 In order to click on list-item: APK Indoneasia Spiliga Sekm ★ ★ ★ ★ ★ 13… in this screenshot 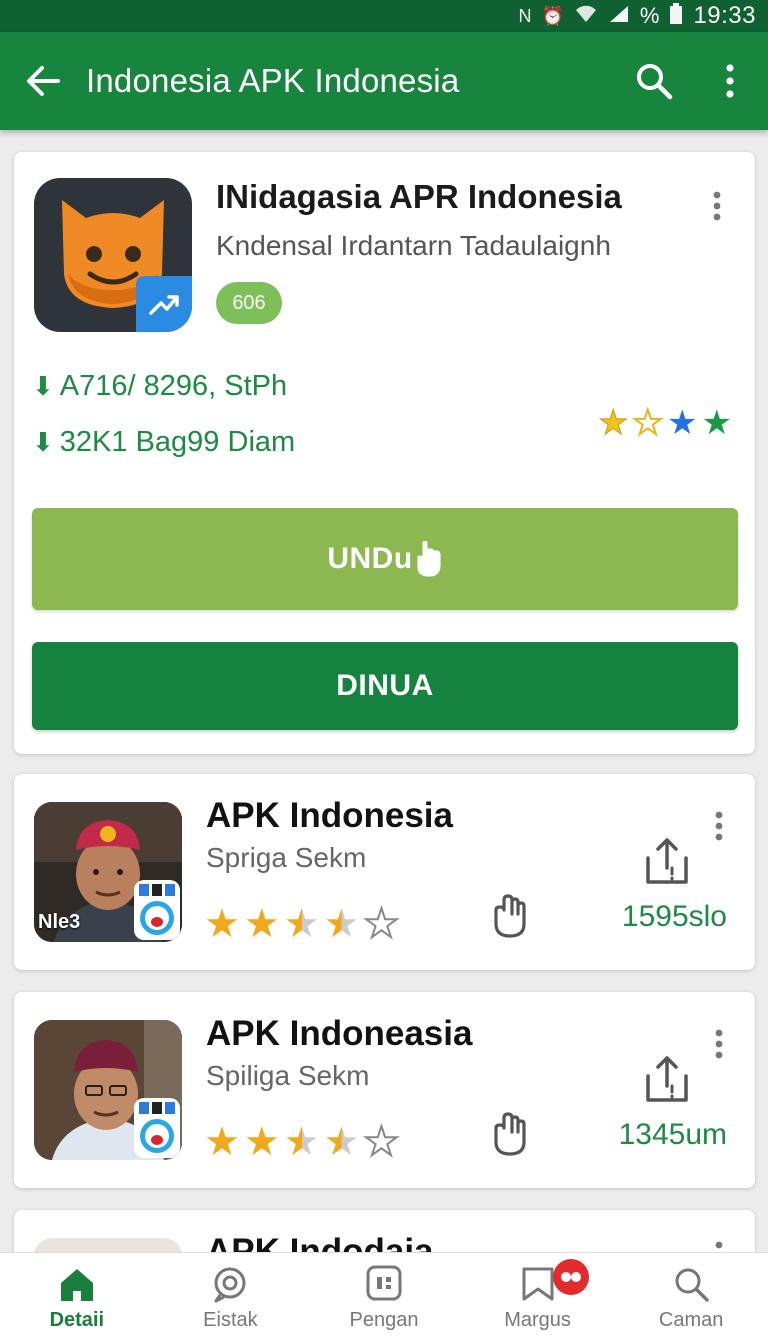, I will do `click(384, 1090)`.